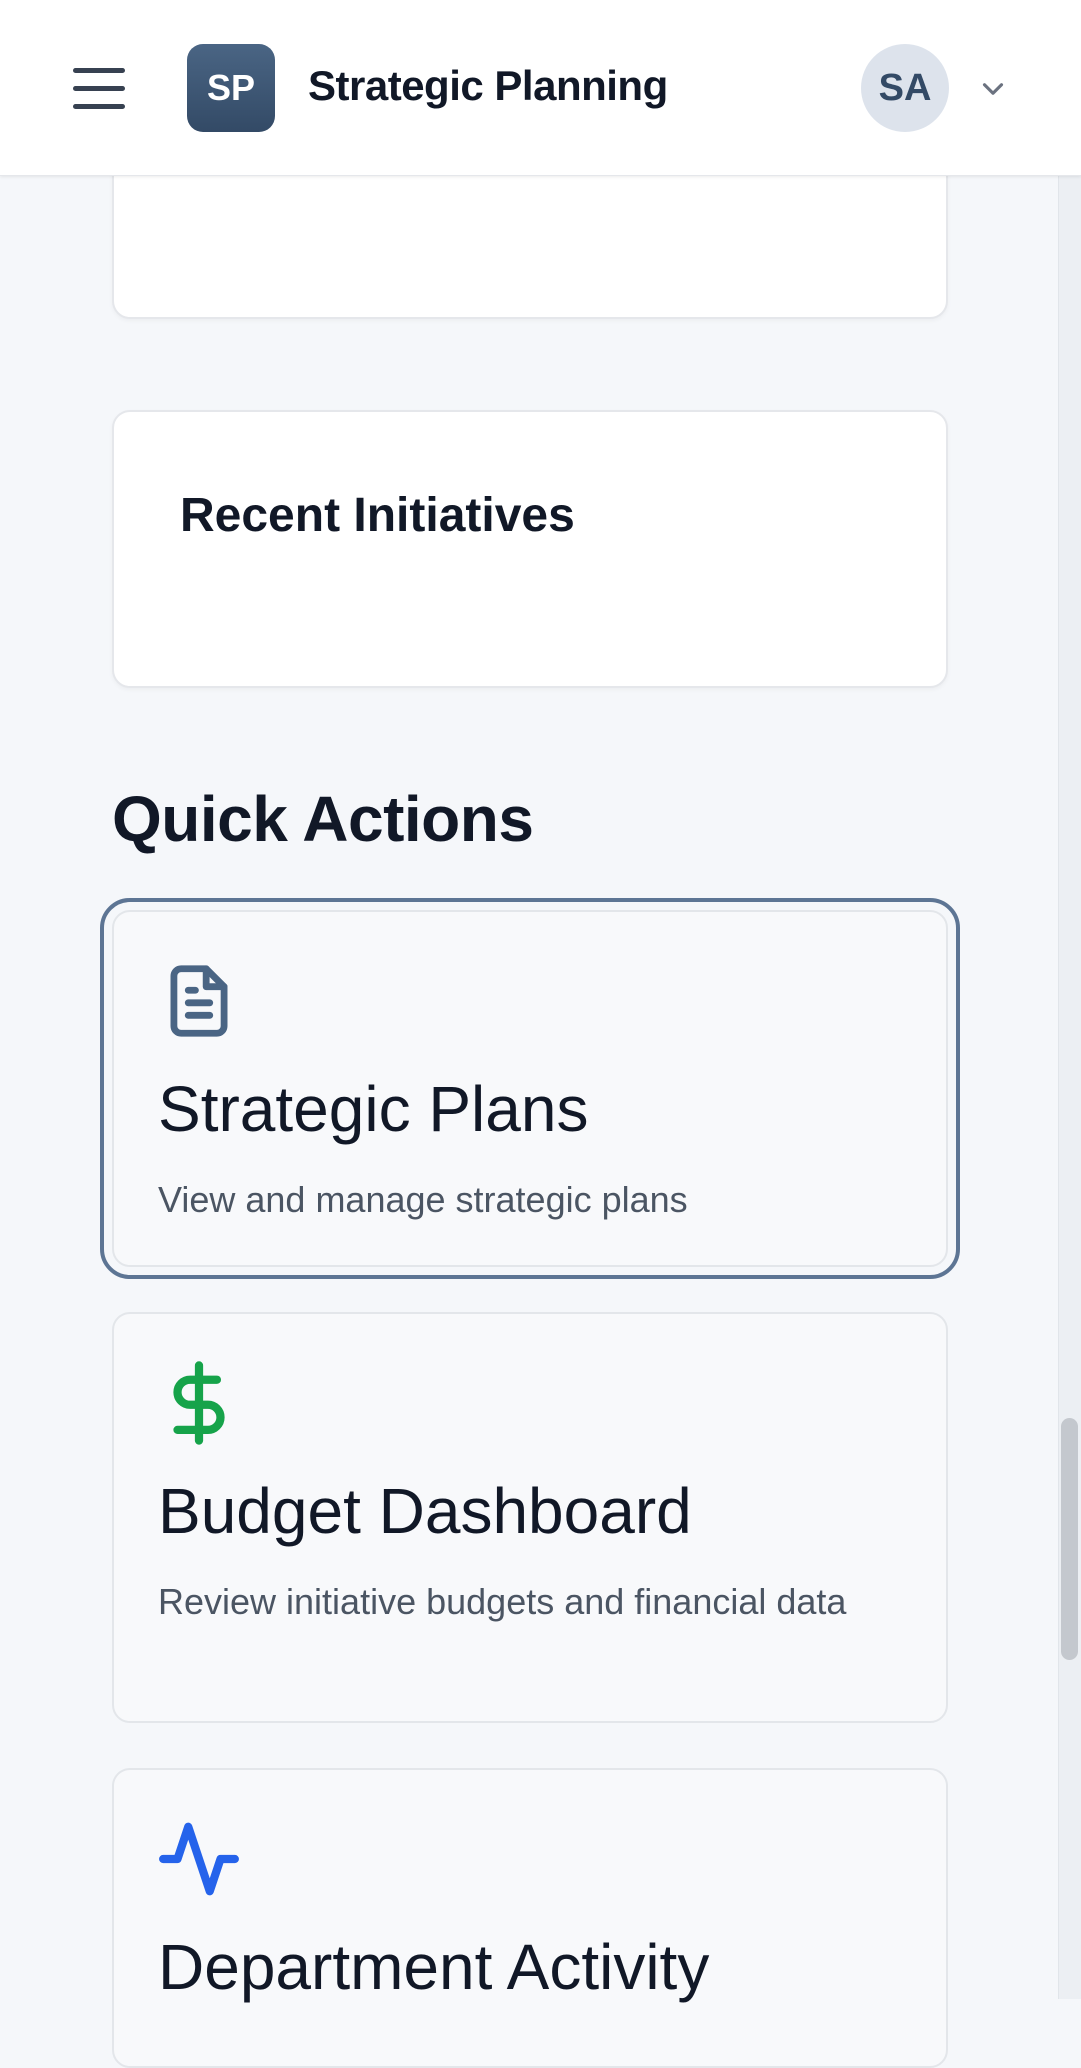  I want to click on app-logo: SP, so click(231, 88).